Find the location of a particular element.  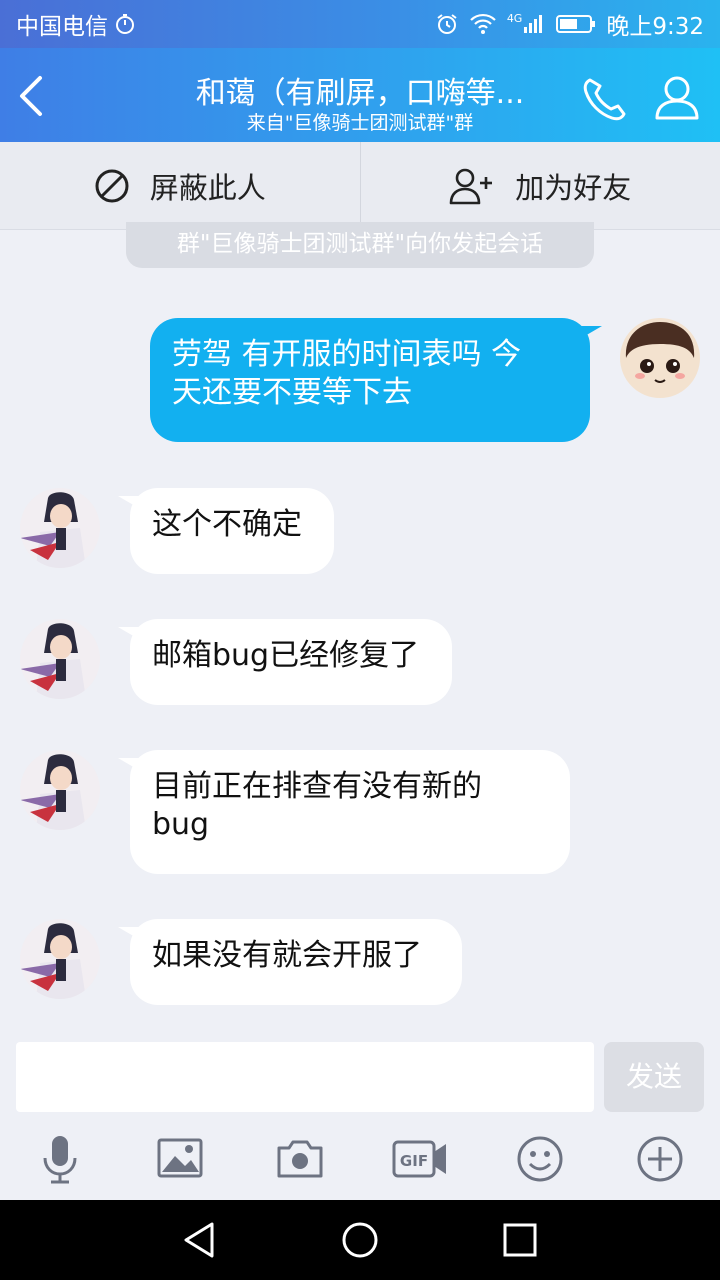

message-bubble-received: 这个不确定 is located at coordinates (232, 531).